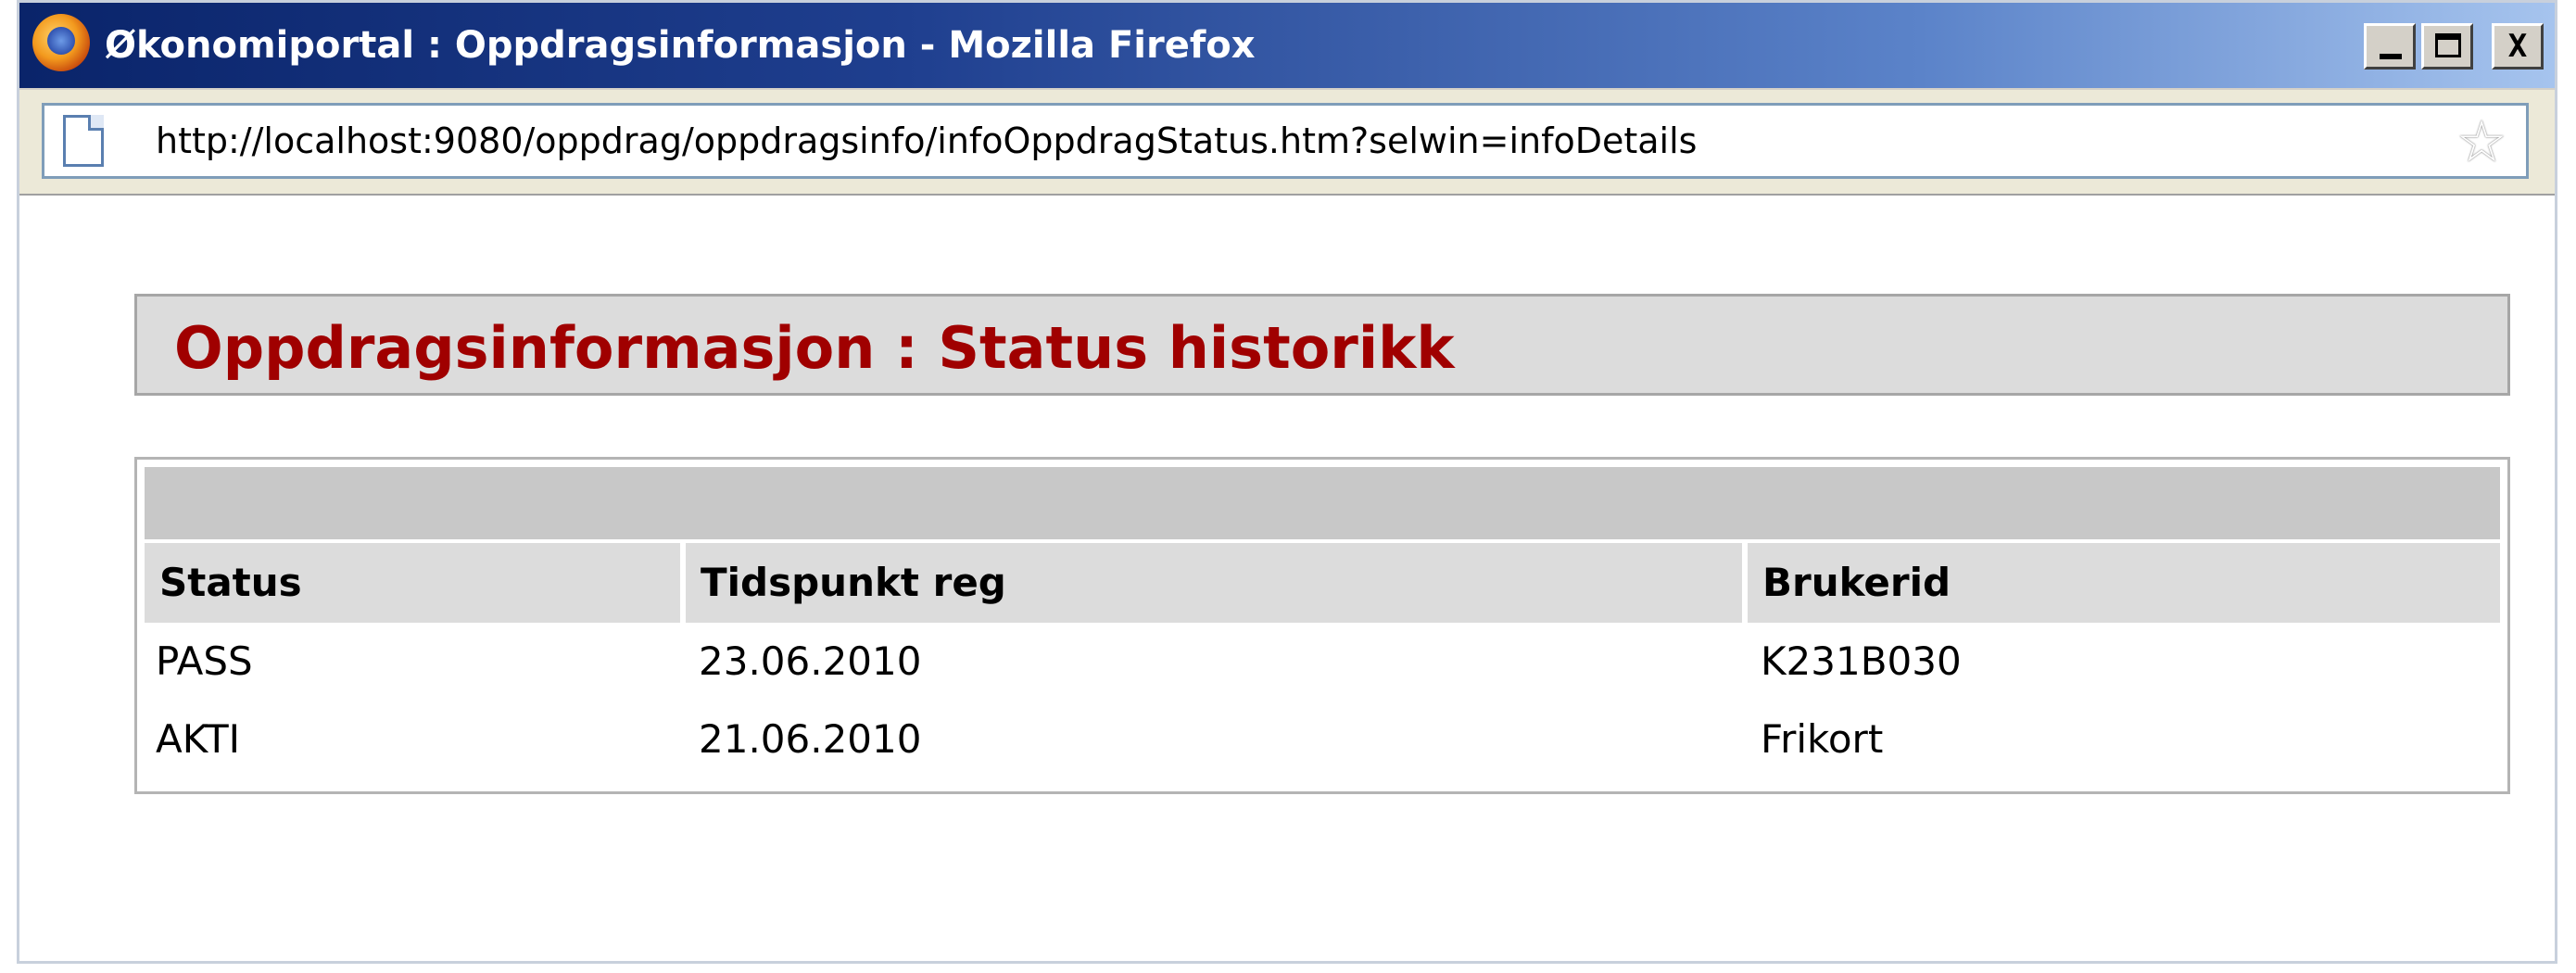  What do you see at coordinates (2391, 56) in the screenshot?
I see `minimize-icon` at bounding box center [2391, 56].